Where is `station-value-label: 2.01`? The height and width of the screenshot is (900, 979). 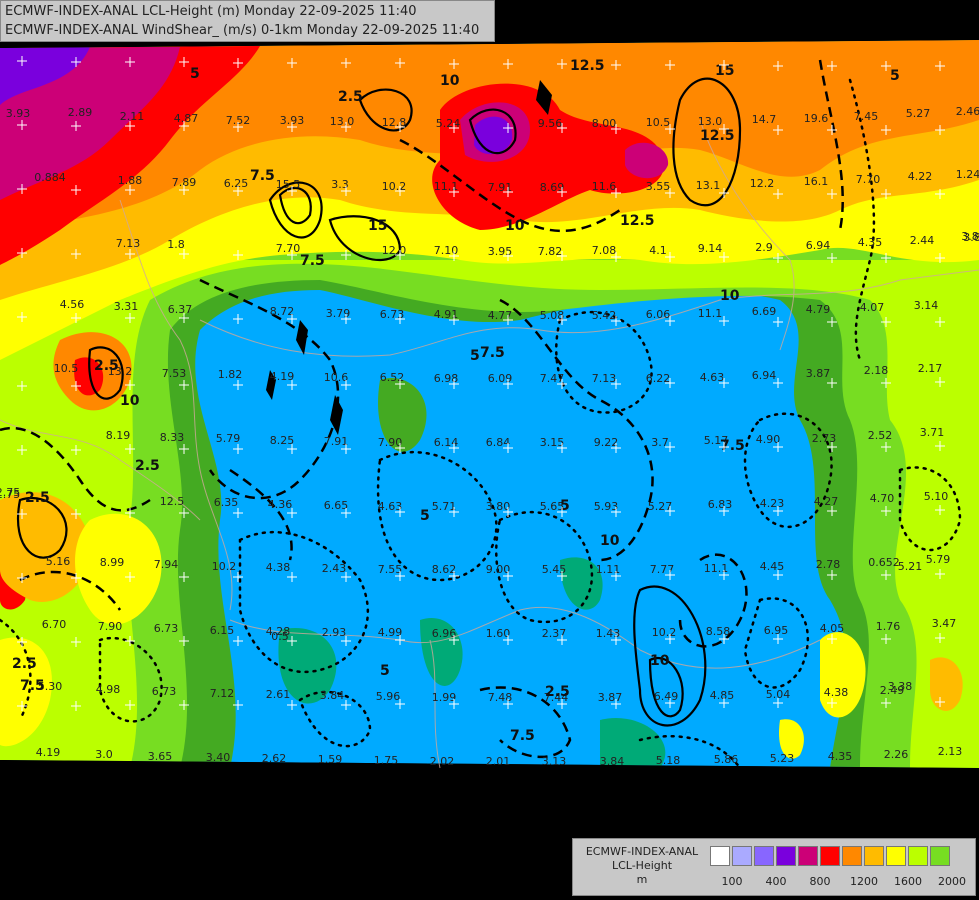
station-value-label: 2.01 is located at coordinates (498, 761).